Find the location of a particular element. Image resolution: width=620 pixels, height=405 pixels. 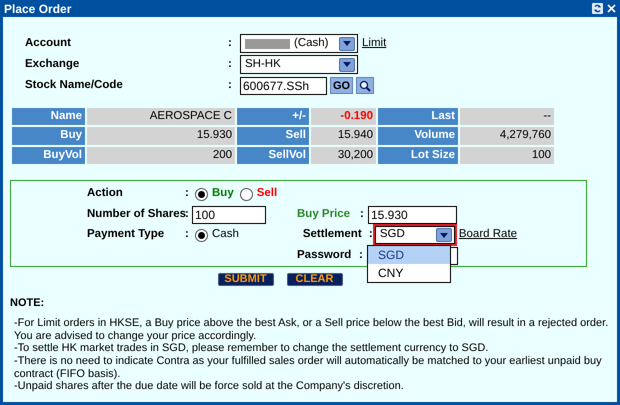

dropdown-option: SGD is located at coordinates (409, 255).